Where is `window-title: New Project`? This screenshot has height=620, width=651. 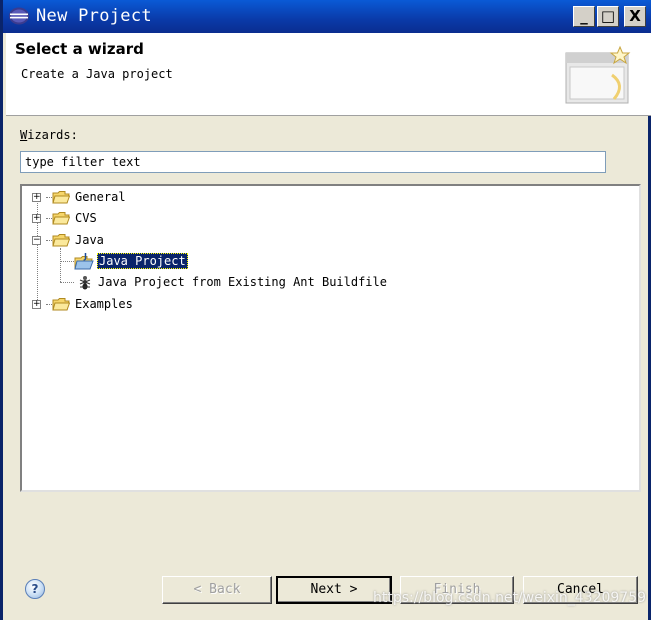
window-title: New Project is located at coordinates (94, 16).